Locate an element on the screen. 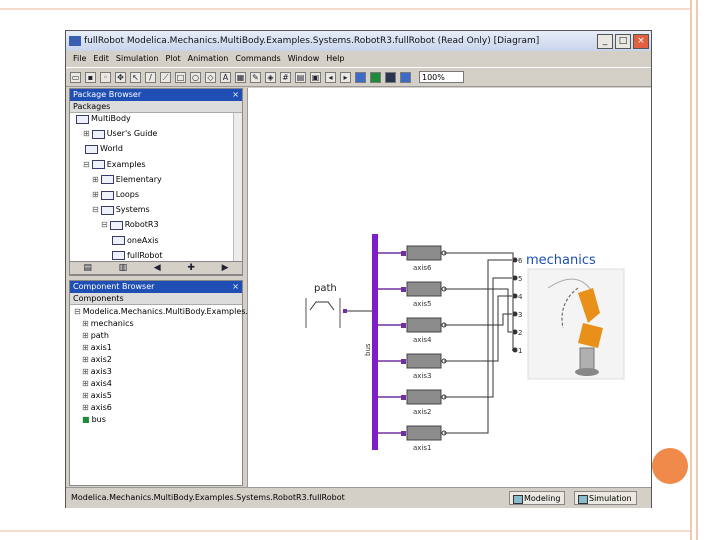 This screenshot has height=540, width=720. axis-label: axis5 is located at coordinates (422, 304).